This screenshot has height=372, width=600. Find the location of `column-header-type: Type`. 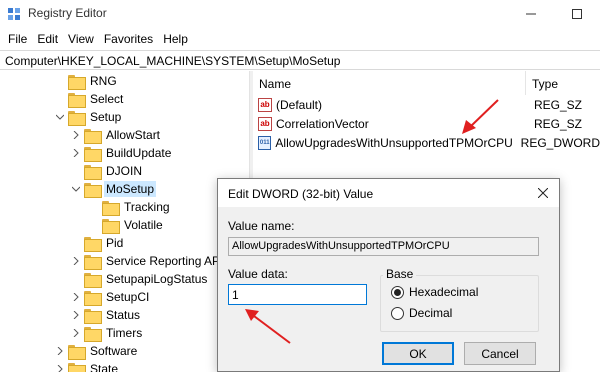

column-header-type: Type is located at coordinates (563, 83).